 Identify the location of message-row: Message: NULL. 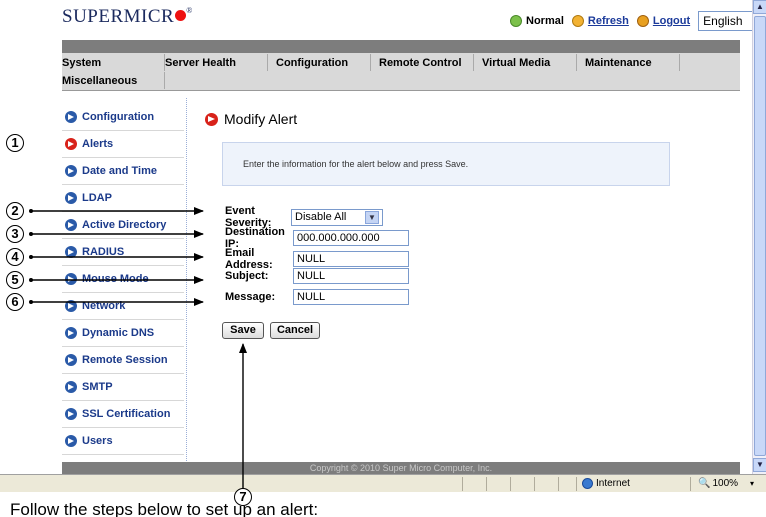
(317, 297).